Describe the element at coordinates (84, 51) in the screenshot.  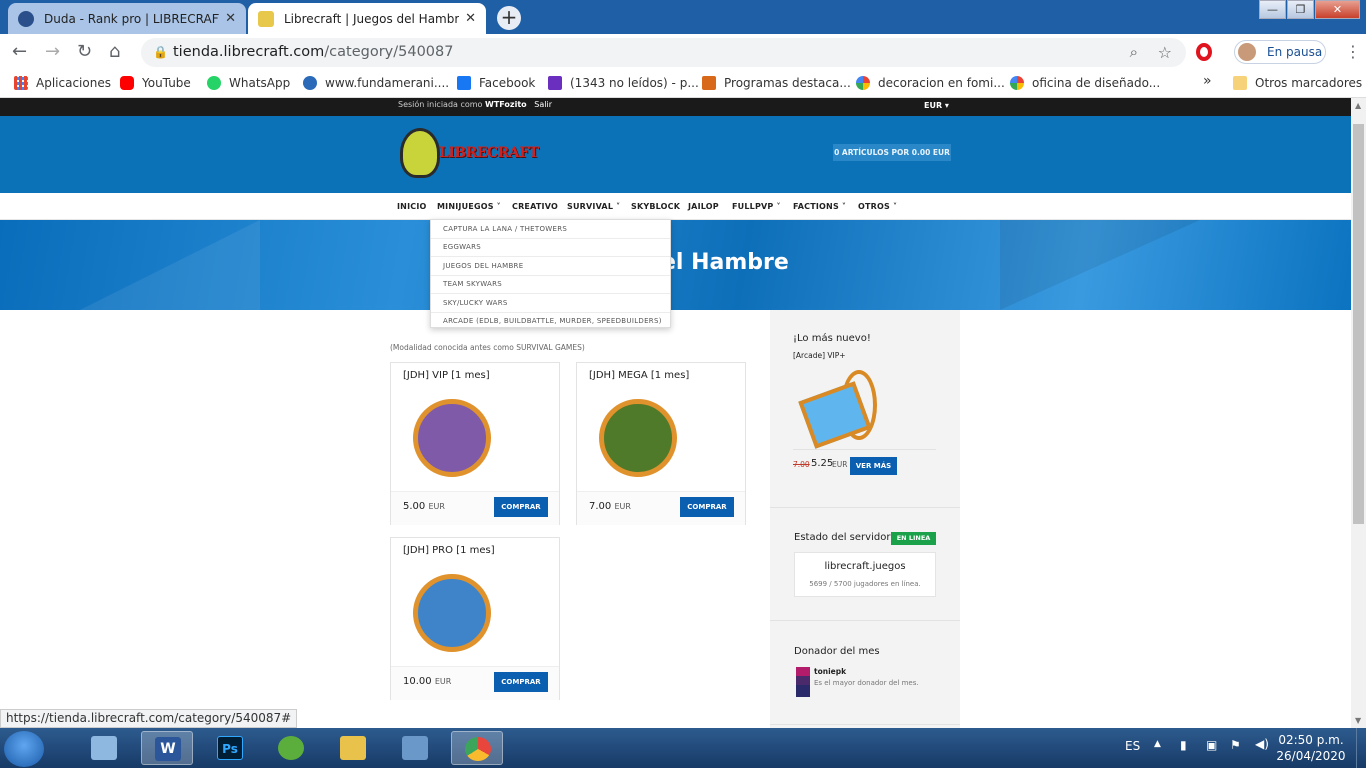
I see `reload-icon: ↻` at that location.